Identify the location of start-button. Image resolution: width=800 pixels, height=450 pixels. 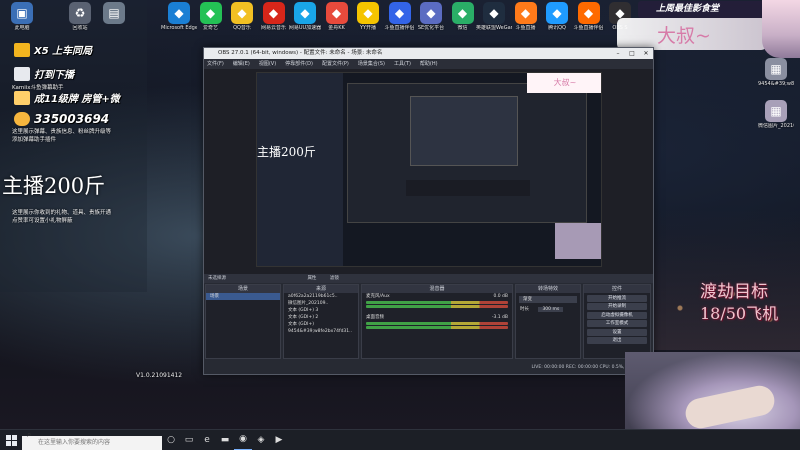
(11, 440).